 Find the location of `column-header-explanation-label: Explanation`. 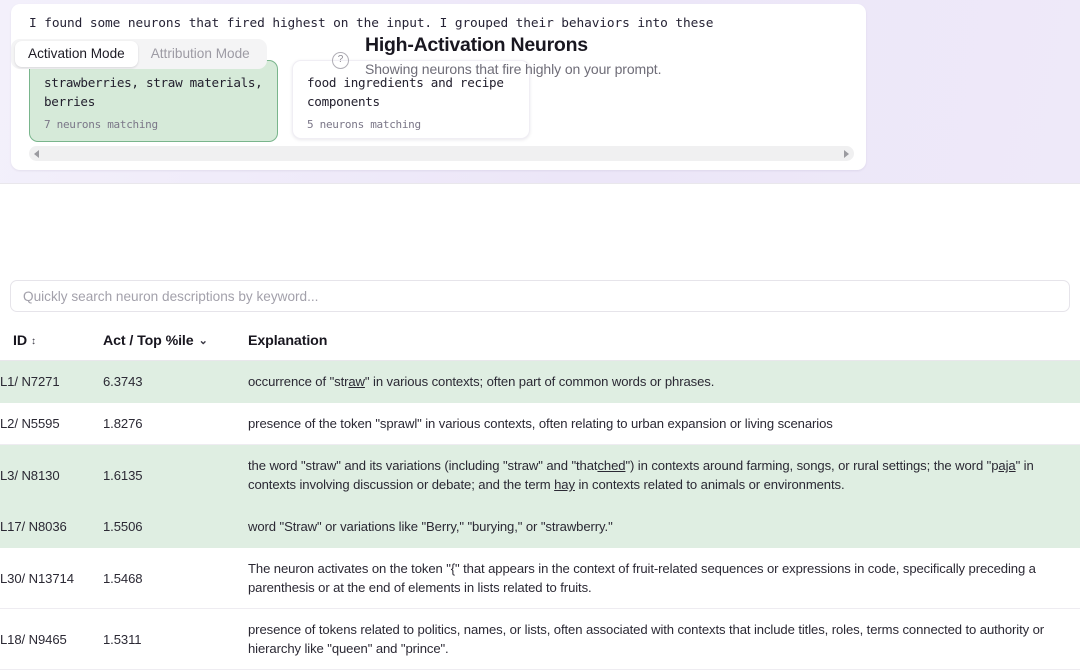

column-header-explanation-label: Explanation is located at coordinates (288, 341).